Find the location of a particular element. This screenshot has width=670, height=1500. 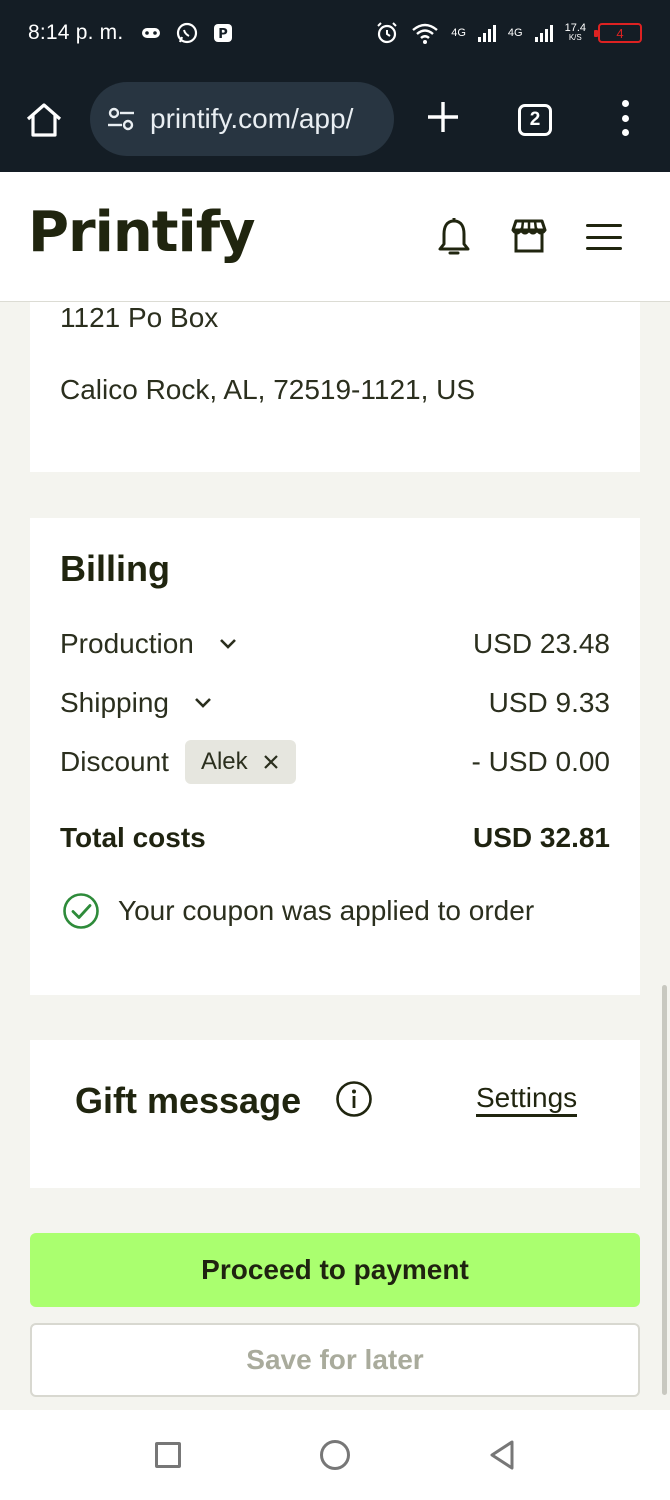

browser-menu-icon is located at coordinates (625, 118).